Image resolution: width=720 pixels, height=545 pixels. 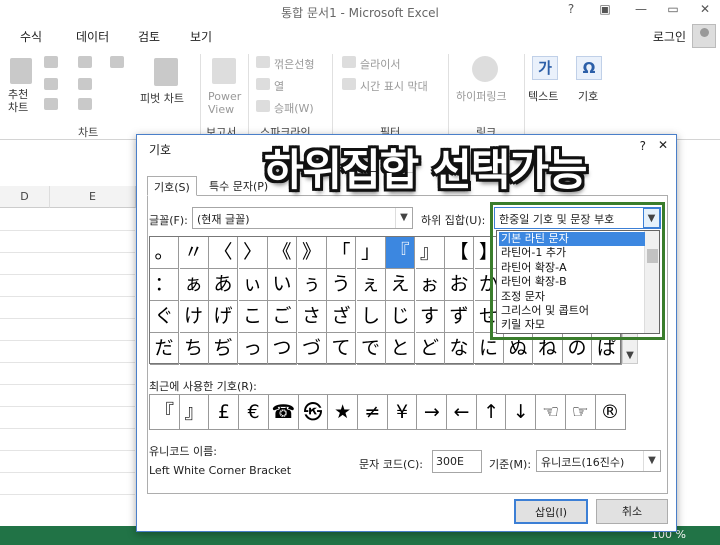 I want to click on tab-symbols: 기호(S), so click(x=172, y=186).